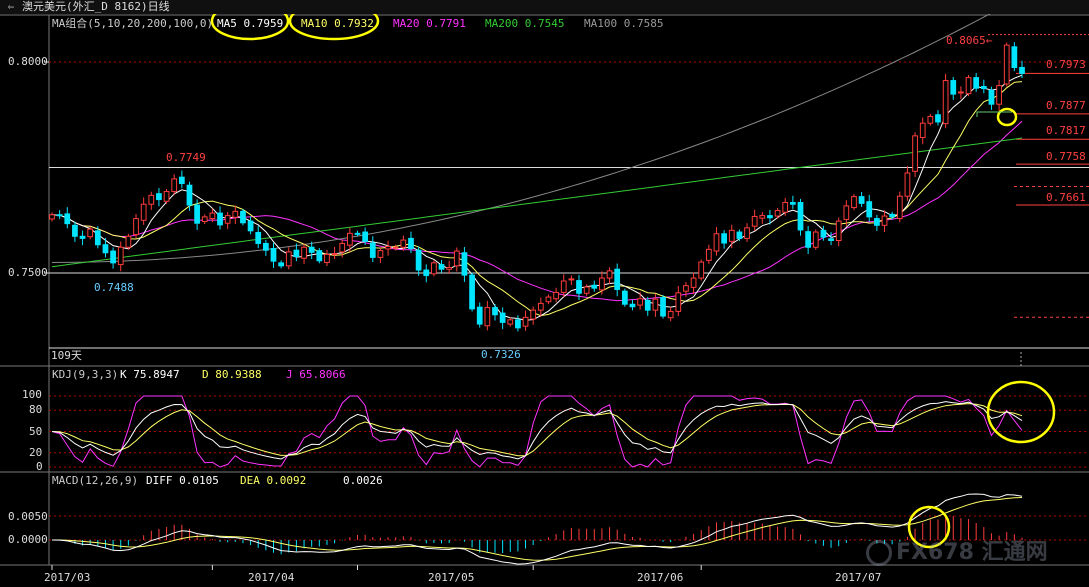 This screenshot has width=1089, height=587. I want to click on price-level-4: 0.7758, so click(1066, 156).